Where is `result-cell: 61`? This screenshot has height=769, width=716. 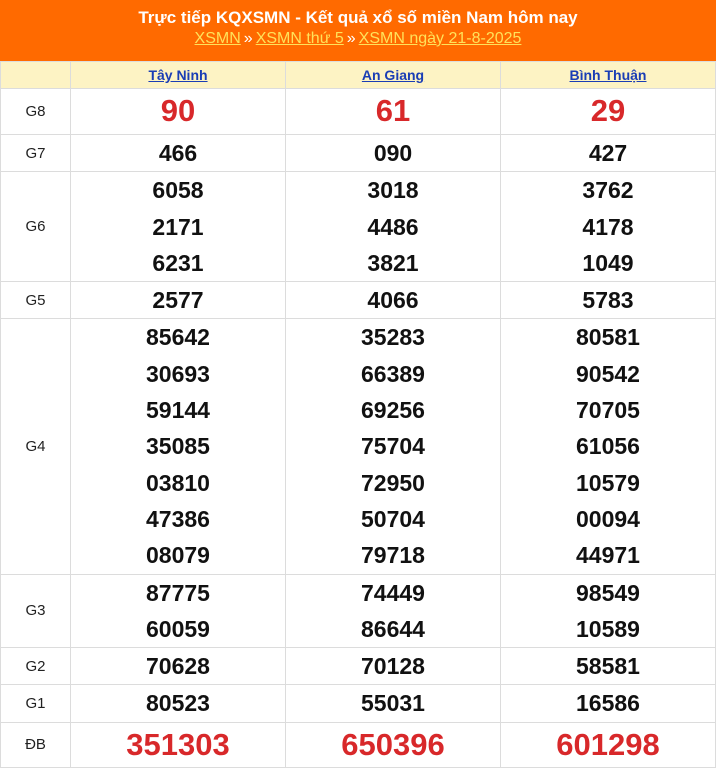
result-cell: 61 is located at coordinates (393, 111).